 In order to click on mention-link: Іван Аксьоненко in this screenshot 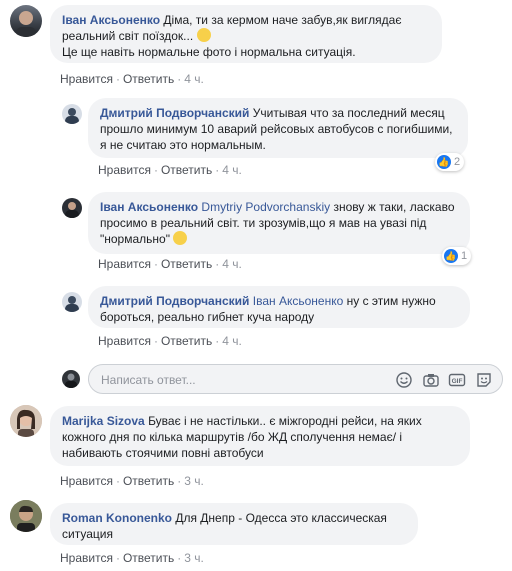, I will do `click(298, 301)`.